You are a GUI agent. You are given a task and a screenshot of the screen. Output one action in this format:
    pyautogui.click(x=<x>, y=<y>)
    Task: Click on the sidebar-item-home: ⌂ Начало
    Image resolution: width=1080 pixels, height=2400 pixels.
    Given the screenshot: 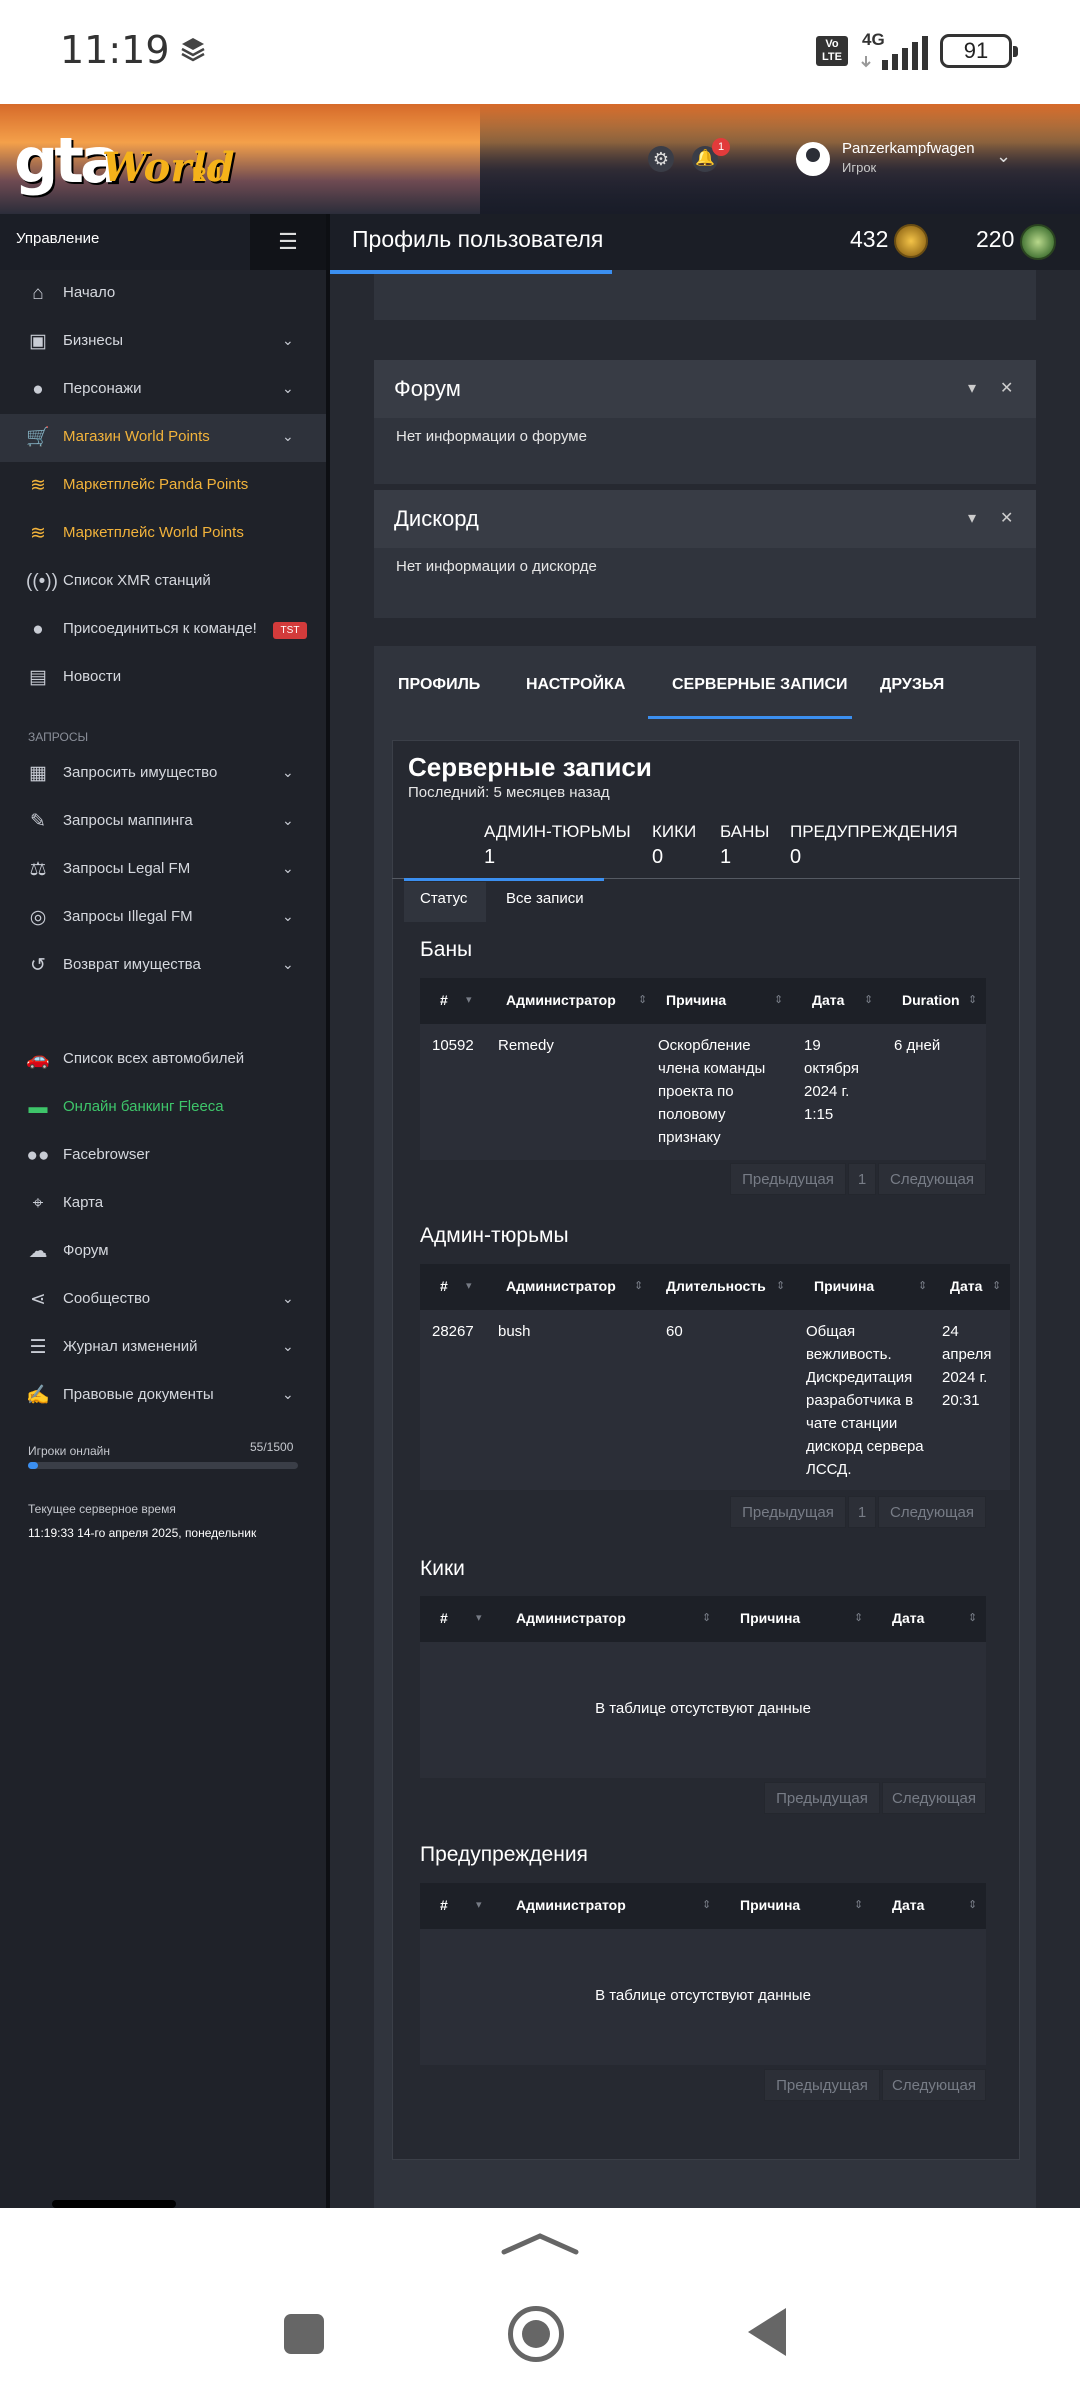 What is the action you would take?
    pyautogui.click(x=163, y=294)
    